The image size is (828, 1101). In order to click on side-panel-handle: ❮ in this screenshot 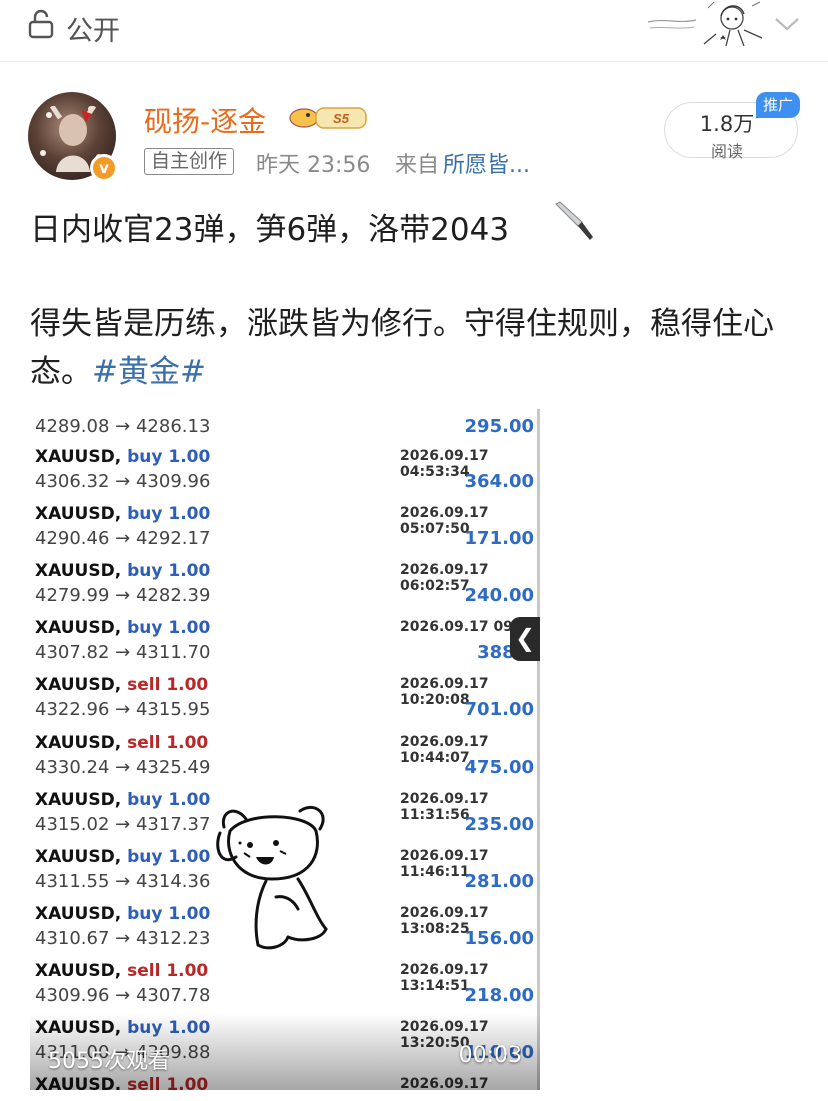, I will do `click(525, 639)`.